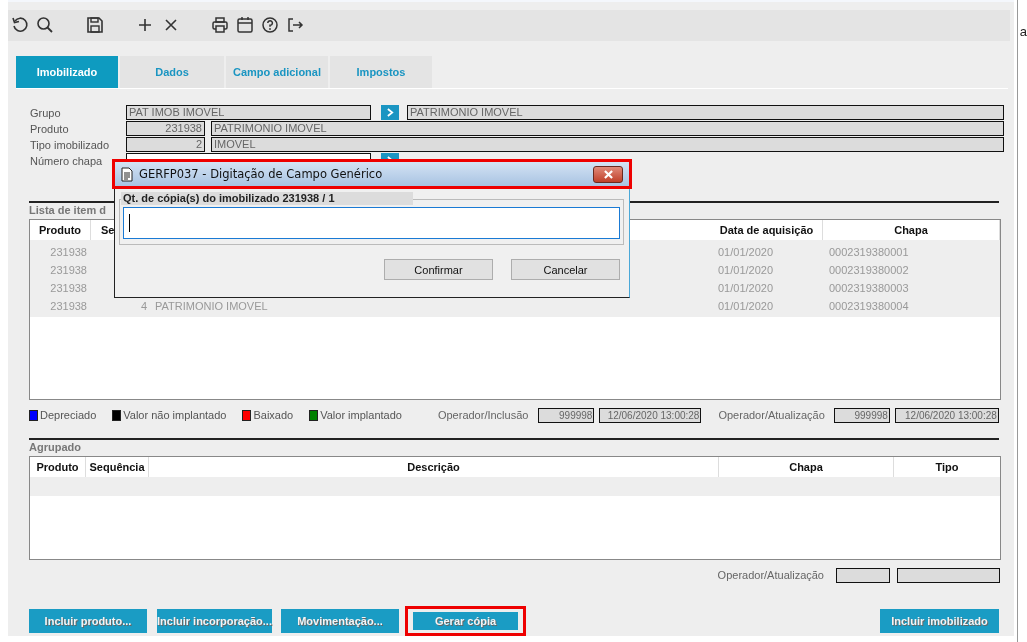  What do you see at coordinates (220, 25) in the screenshot?
I see `print-icon` at bounding box center [220, 25].